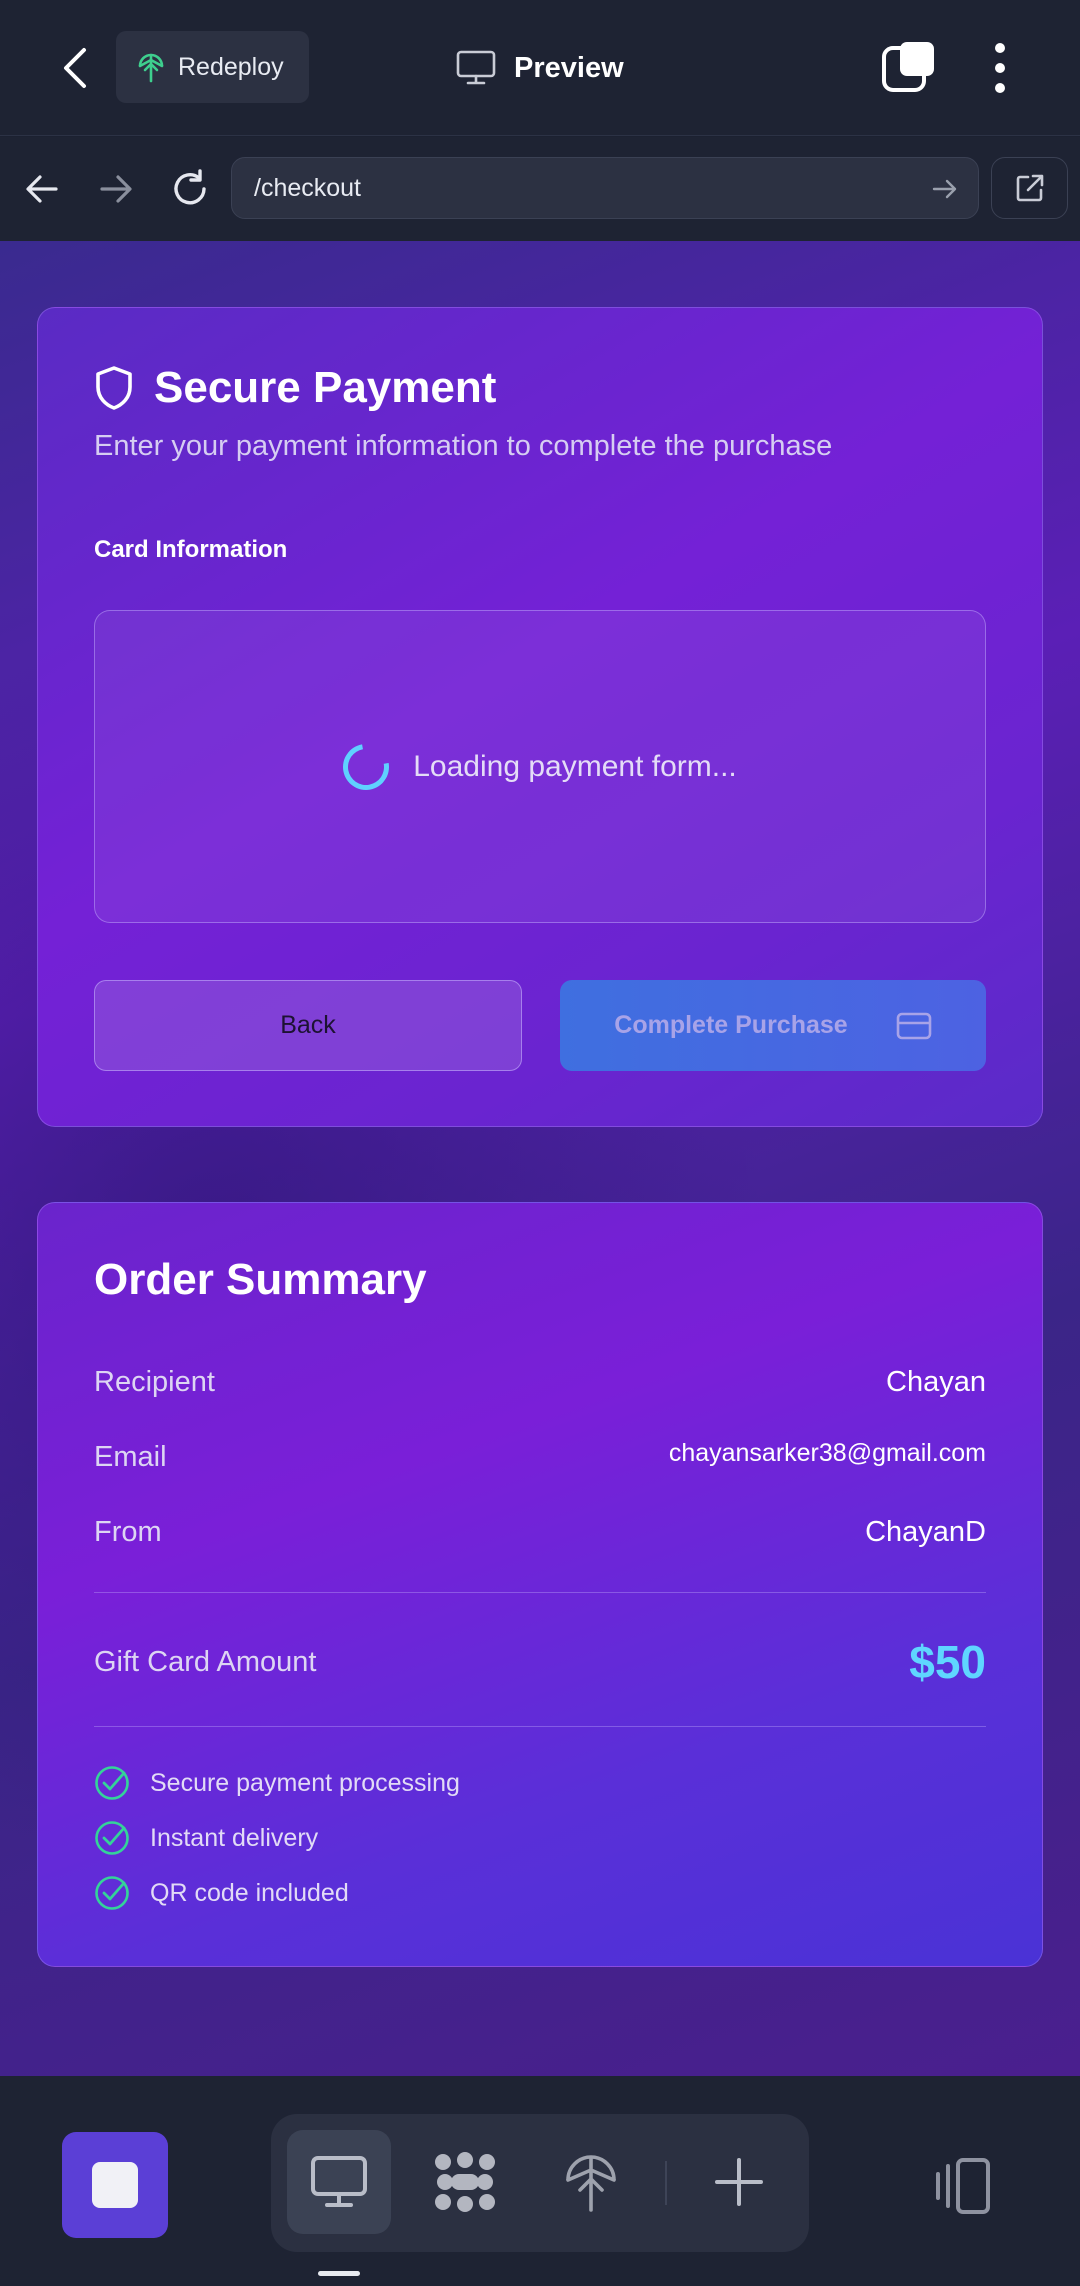 This screenshot has height=2286, width=1080. I want to click on amount-label: Gift Card Amount, so click(205, 1661).